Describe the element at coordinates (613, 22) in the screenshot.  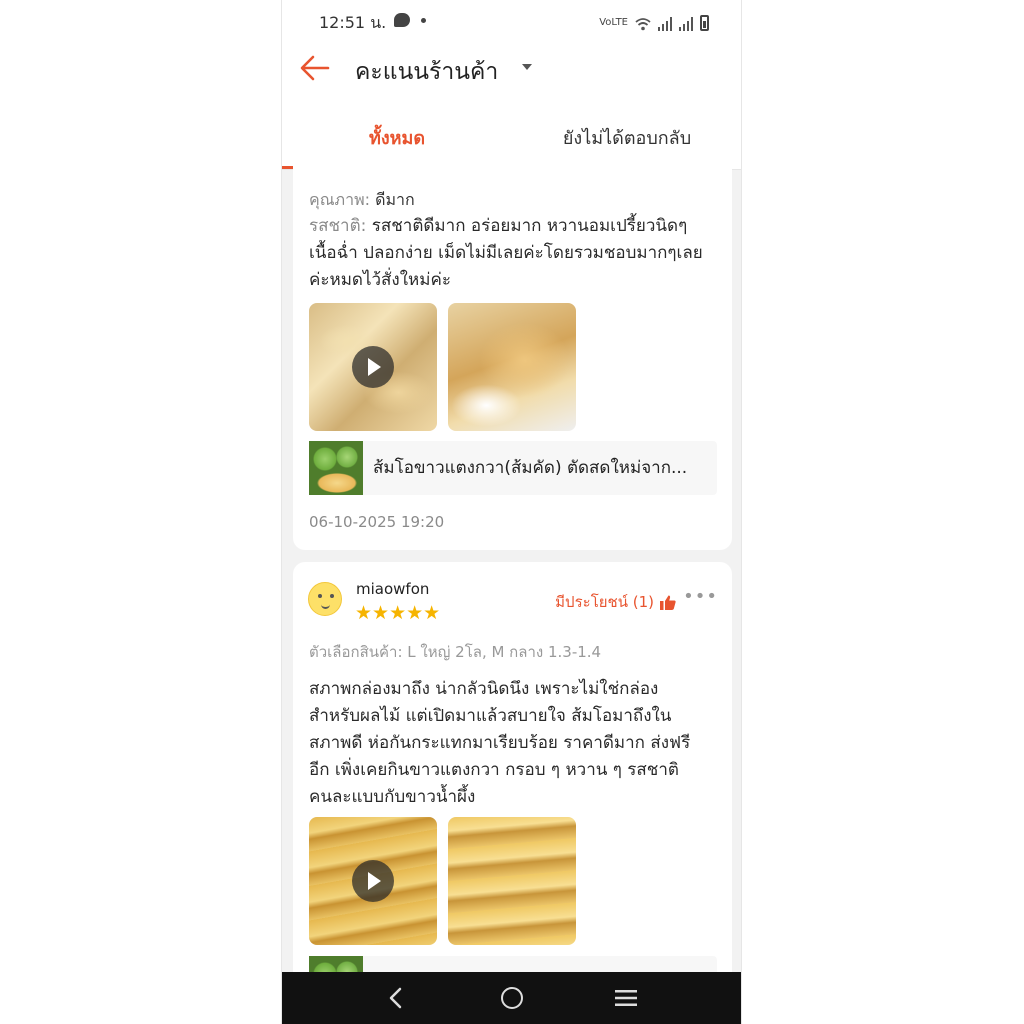
I see `volte-icon: VoLTE` at that location.